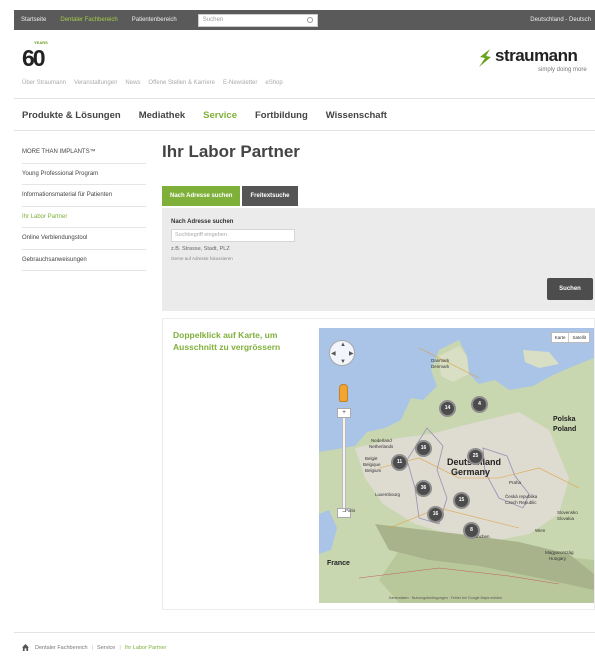  What do you see at coordinates (560, 337) in the screenshot?
I see `map-type-map: Karte` at bounding box center [560, 337].